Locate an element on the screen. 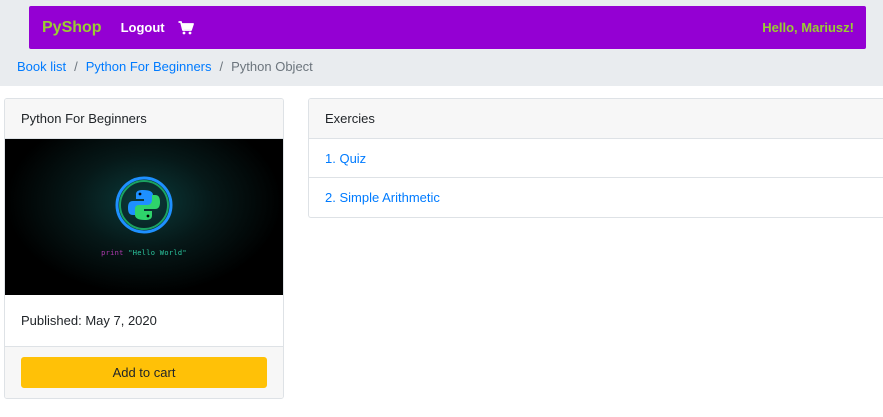 Image resolution: width=883 pixels, height=417 pixels. book-cover-image: print "Hello World" is located at coordinates (144, 217).